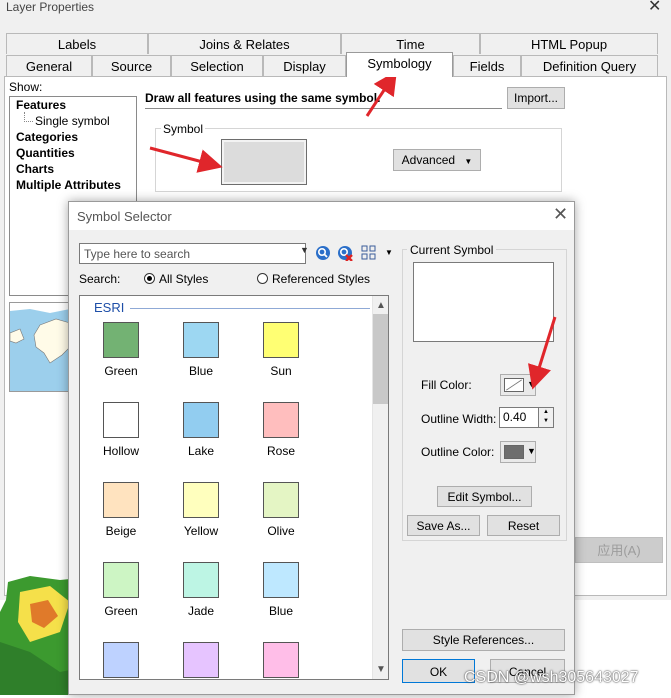 The width and height of the screenshot is (671, 698). What do you see at coordinates (487, 65) in the screenshot?
I see `tab-fields: Fields` at bounding box center [487, 65].